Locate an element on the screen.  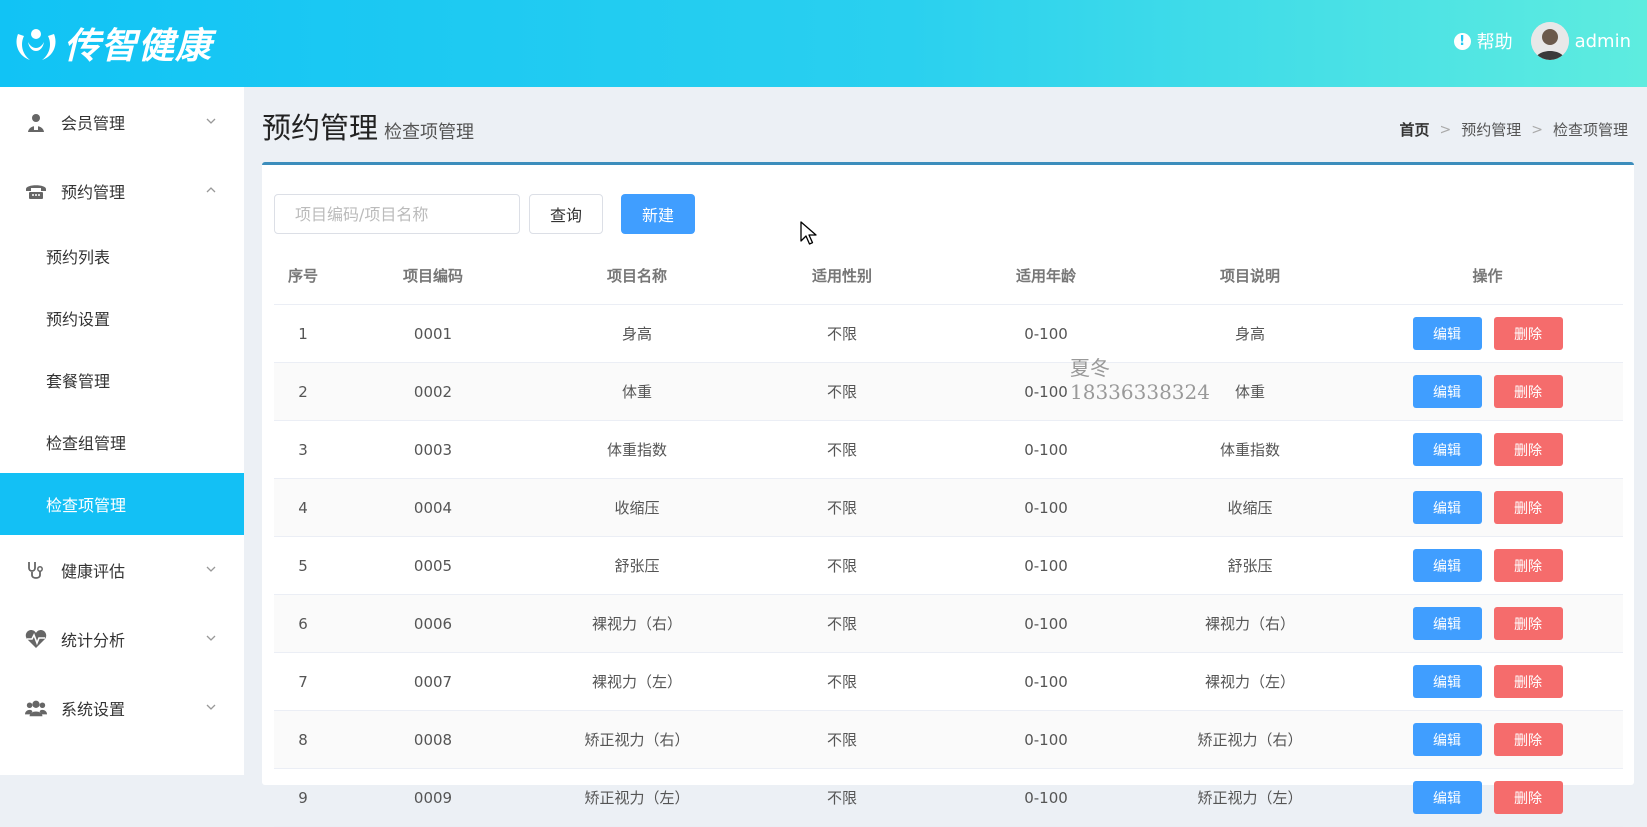
phone-icon is located at coordinates (36, 191).